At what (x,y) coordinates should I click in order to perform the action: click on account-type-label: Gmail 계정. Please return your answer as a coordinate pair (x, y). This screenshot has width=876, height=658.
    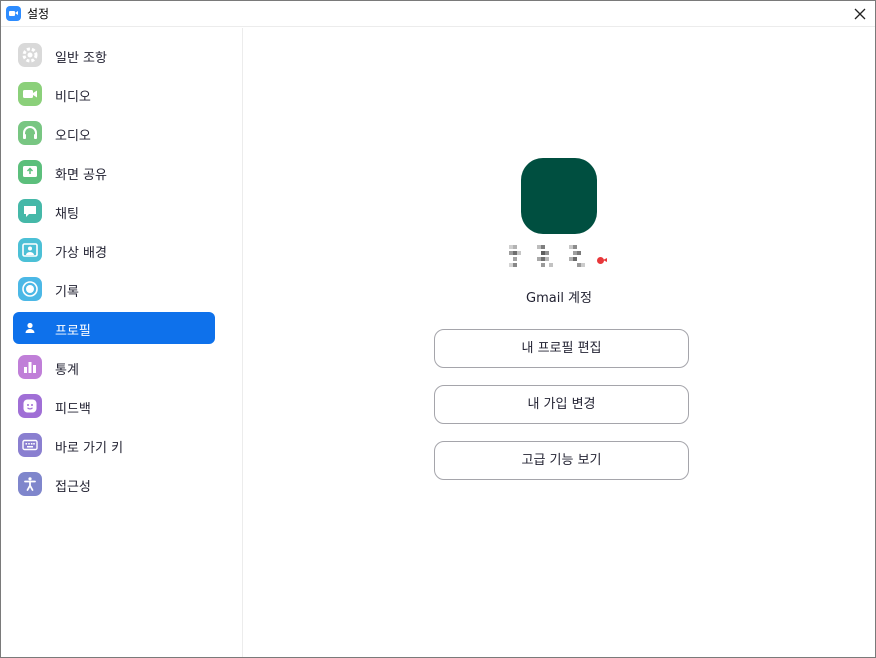
    Looking at the image, I should click on (559, 298).